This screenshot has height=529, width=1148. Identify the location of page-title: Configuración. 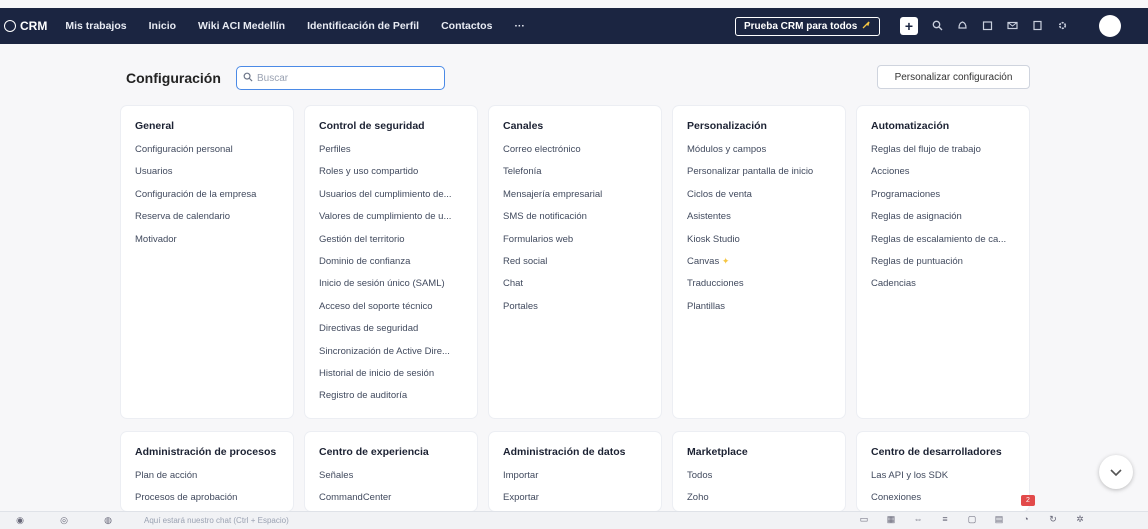
(173, 78).